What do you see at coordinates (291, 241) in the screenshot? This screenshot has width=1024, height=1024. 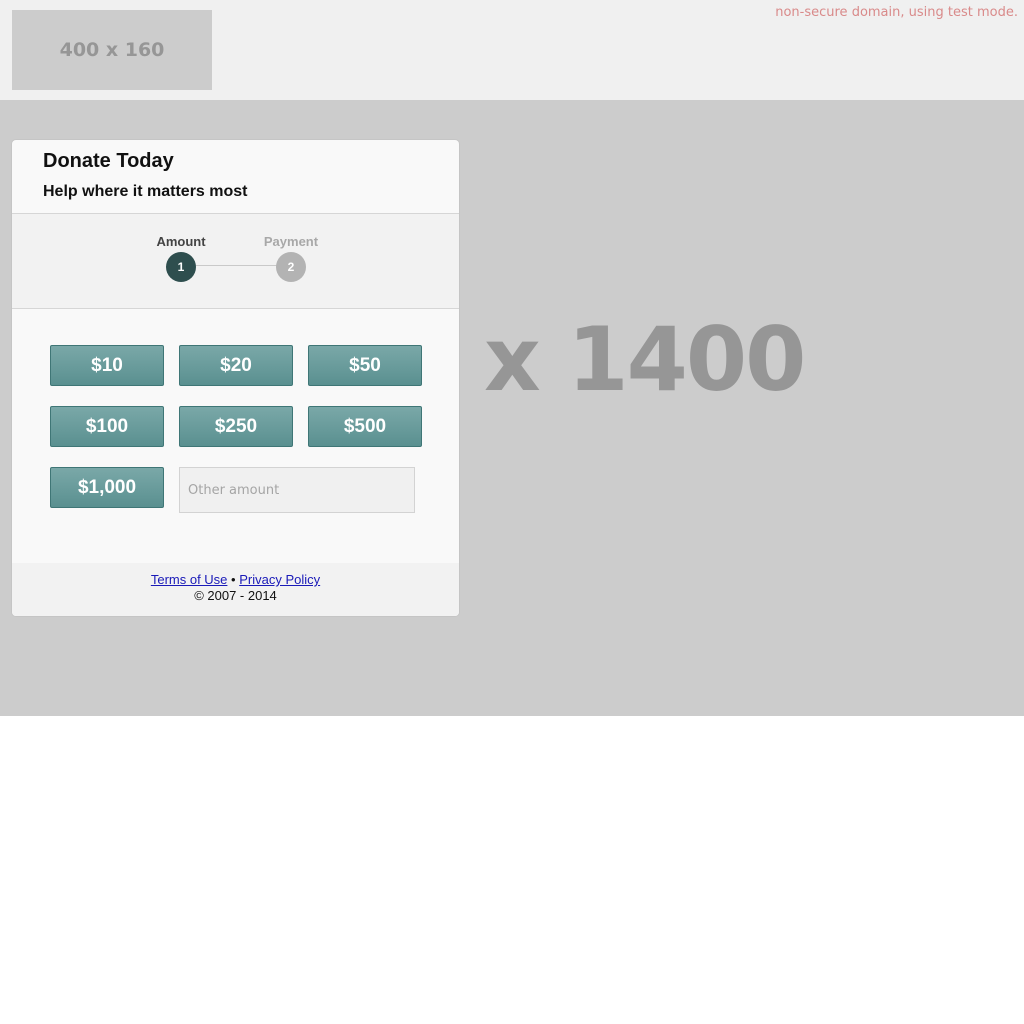 I see `step-label: Payment` at bounding box center [291, 241].